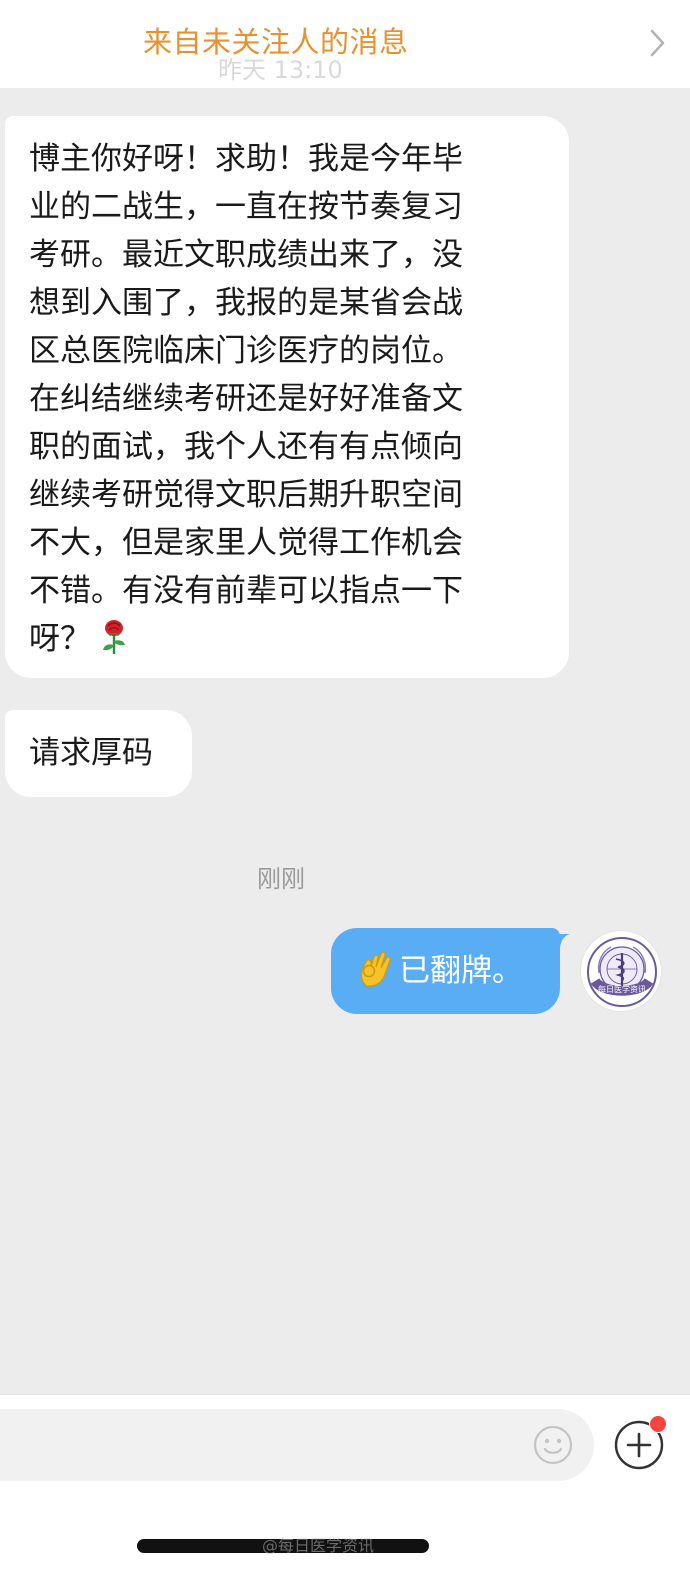  Describe the element at coordinates (297, 1445) in the screenshot. I see `message-input` at that location.